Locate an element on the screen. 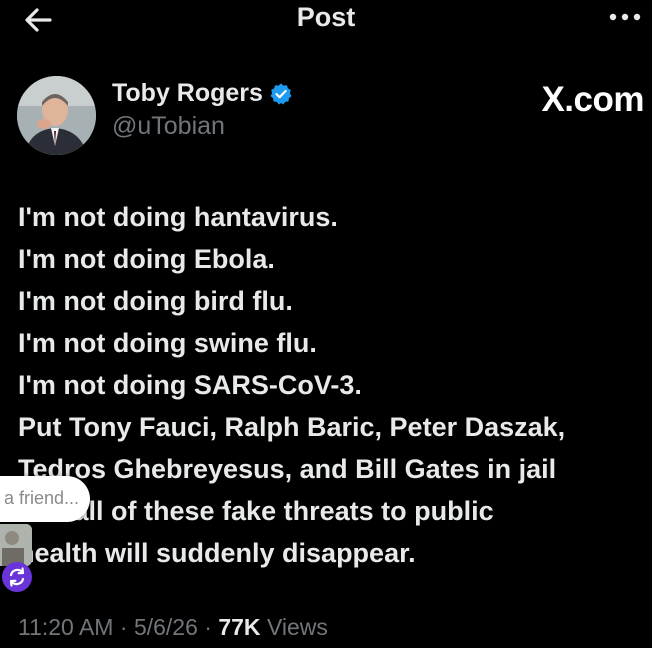  post-date: 5/6/26 is located at coordinates (166, 627).